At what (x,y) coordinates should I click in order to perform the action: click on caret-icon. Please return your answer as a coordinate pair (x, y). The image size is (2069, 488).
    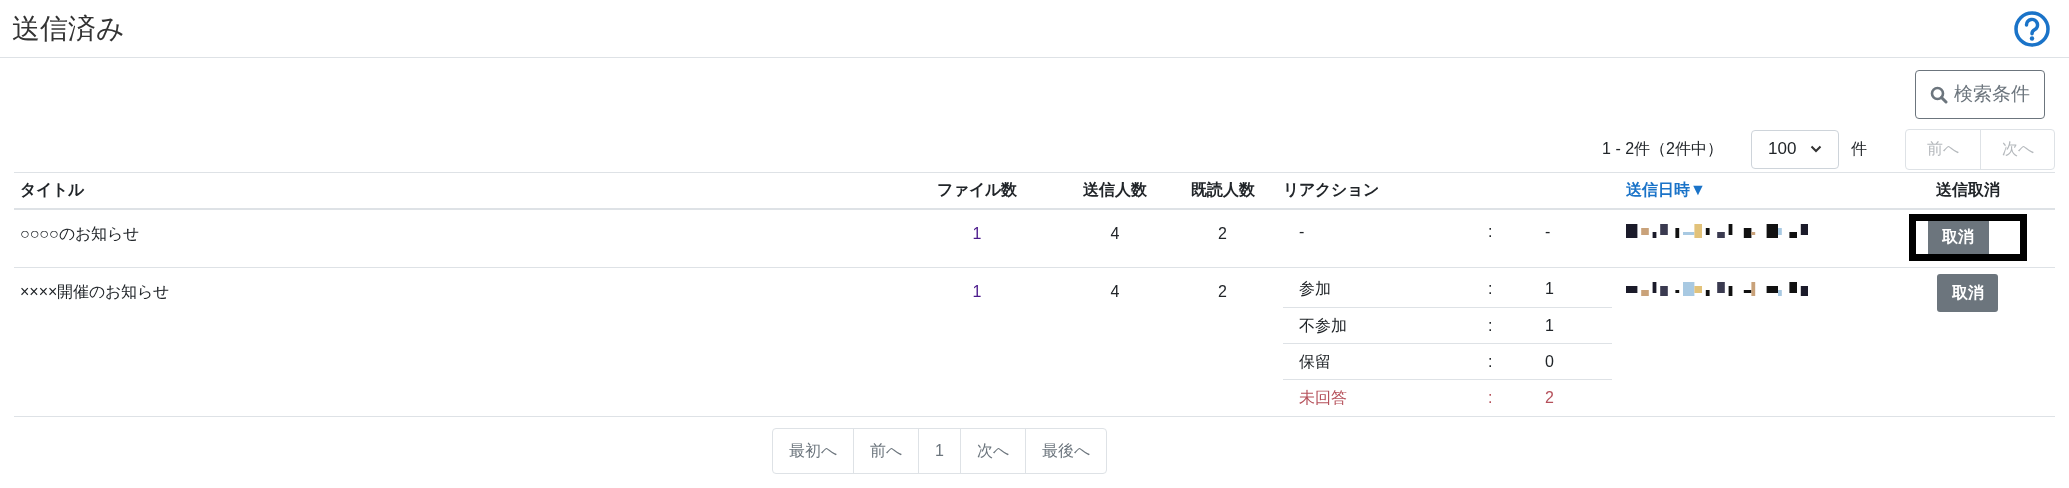
    Looking at the image, I should click on (1816, 149).